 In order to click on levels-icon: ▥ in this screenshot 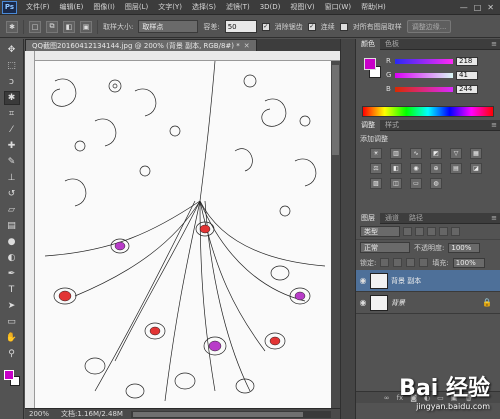, I will do `click(396, 153)`.